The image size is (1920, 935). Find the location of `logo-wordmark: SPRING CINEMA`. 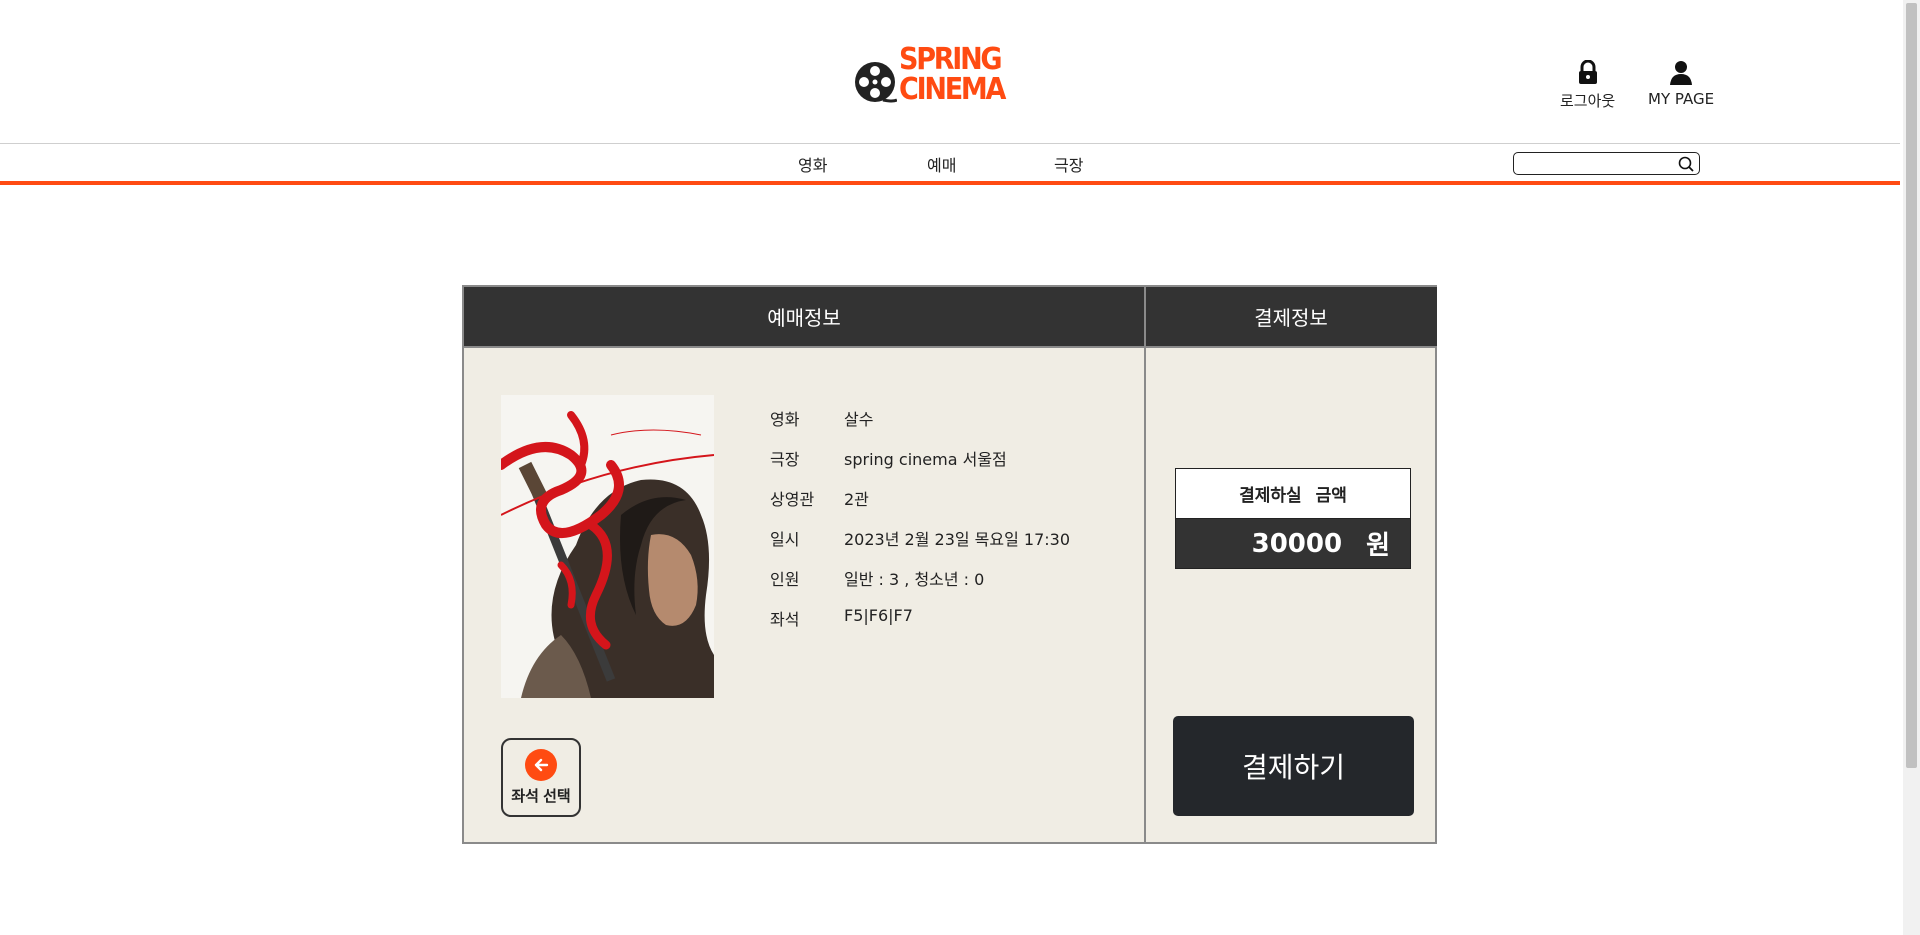

logo-wordmark: SPRING CINEMA is located at coordinates (952, 74).